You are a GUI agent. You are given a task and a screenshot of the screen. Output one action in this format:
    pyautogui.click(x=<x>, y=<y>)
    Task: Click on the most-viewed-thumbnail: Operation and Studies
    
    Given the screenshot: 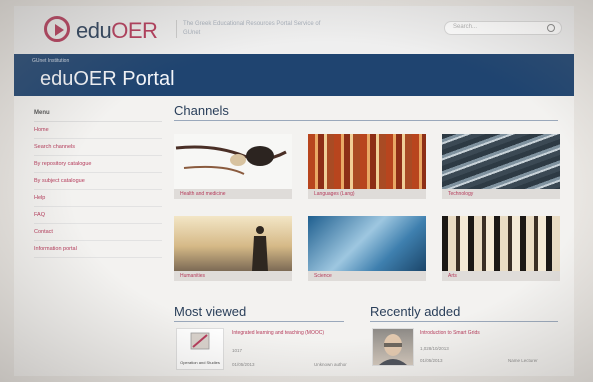 What is the action you would take?
    pyautogui.click(x=200, y=349)
    